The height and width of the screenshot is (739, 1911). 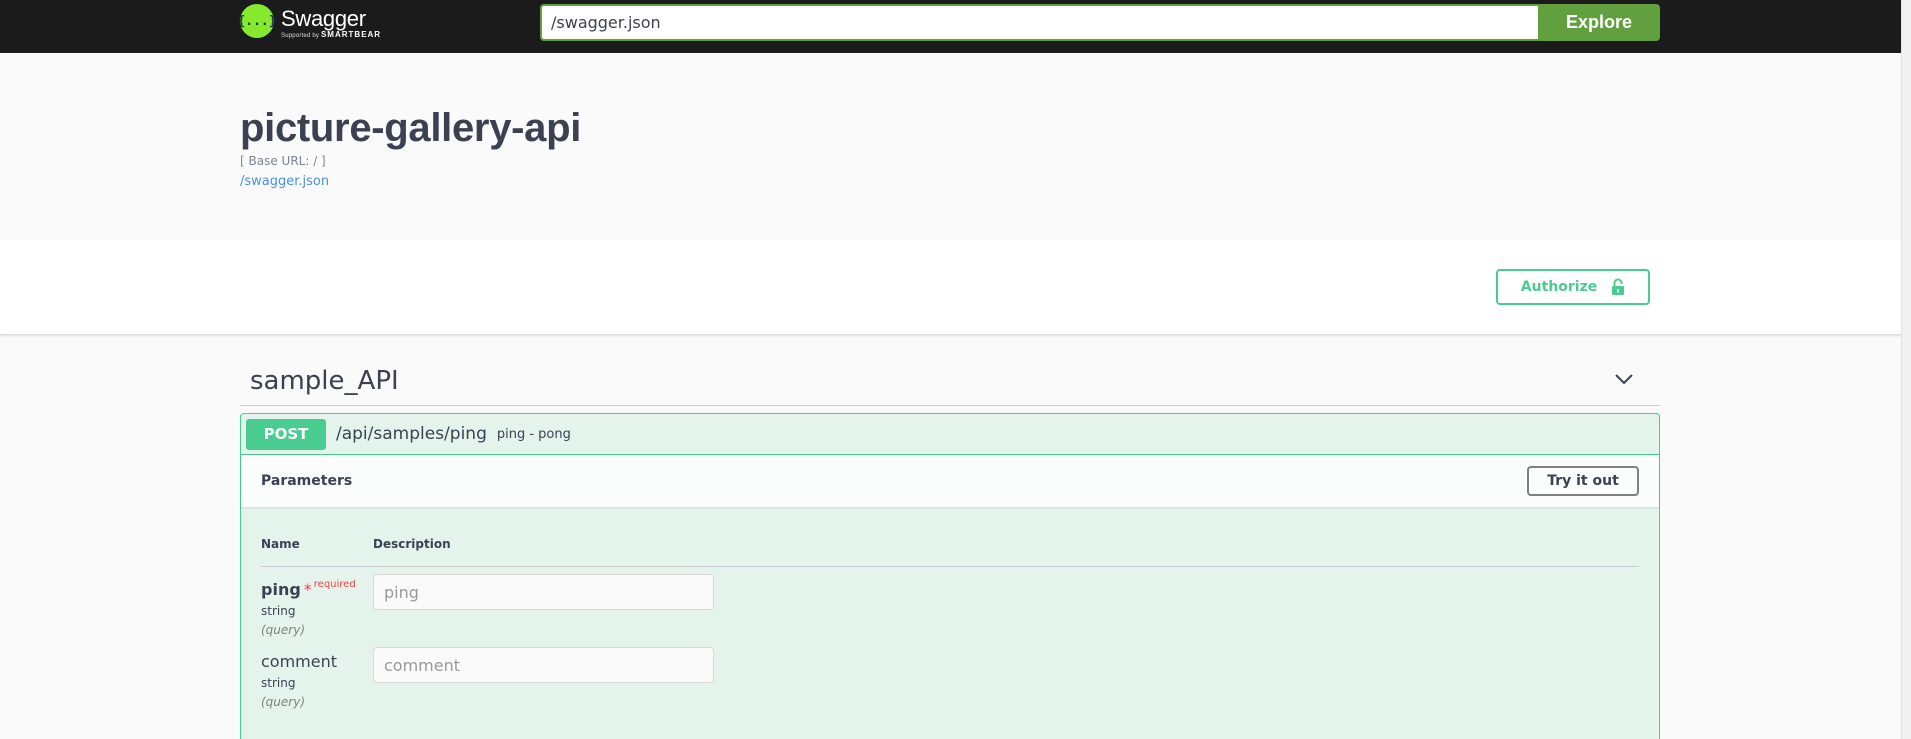 What do you see at coordinates (543, 592) in the screenshot?
I see `ping-input` at bounding box center [543, 592].